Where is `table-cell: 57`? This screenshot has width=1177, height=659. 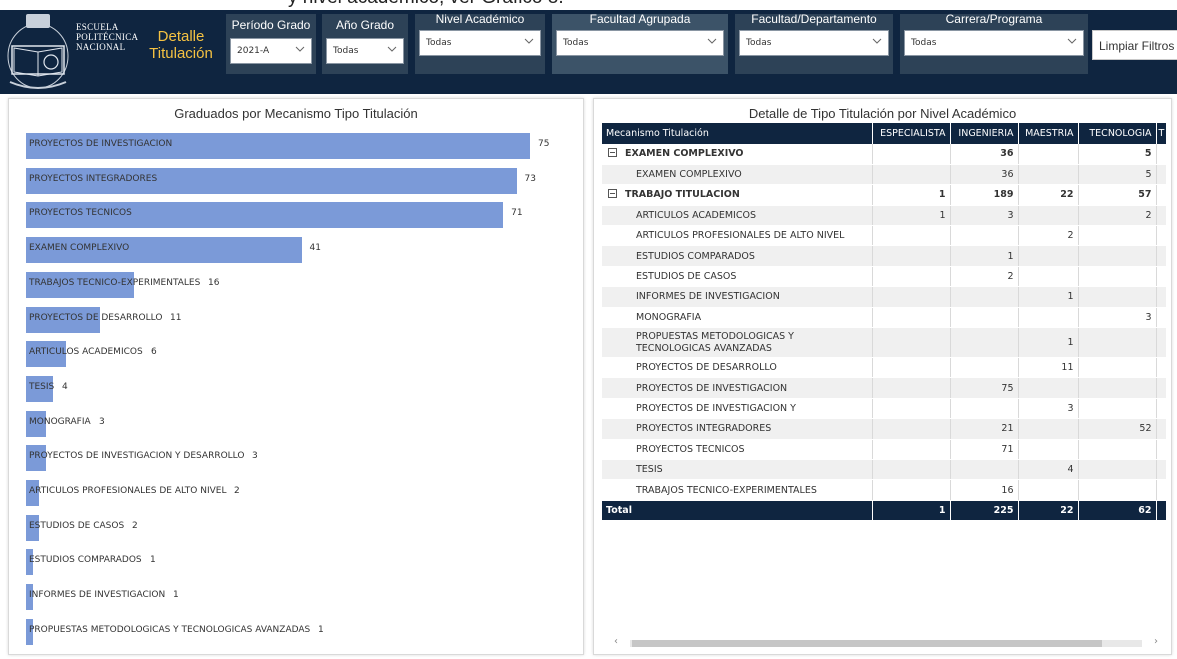
table-cell: 57 is located at coordinates (1117, 195).